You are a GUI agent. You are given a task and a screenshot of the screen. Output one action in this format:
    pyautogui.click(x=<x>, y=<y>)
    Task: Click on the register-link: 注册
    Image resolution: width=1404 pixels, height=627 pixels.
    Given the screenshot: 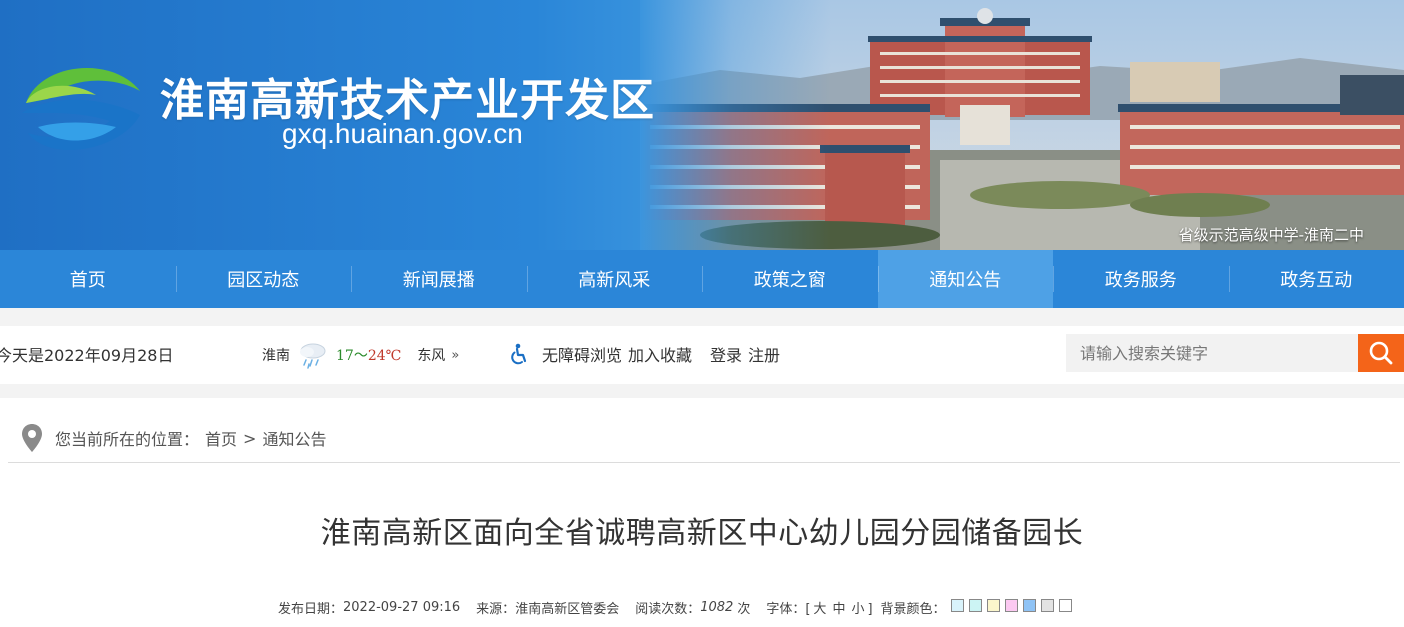 What is the action you would take?
    pyautogui.click(x=764, y=354)
    